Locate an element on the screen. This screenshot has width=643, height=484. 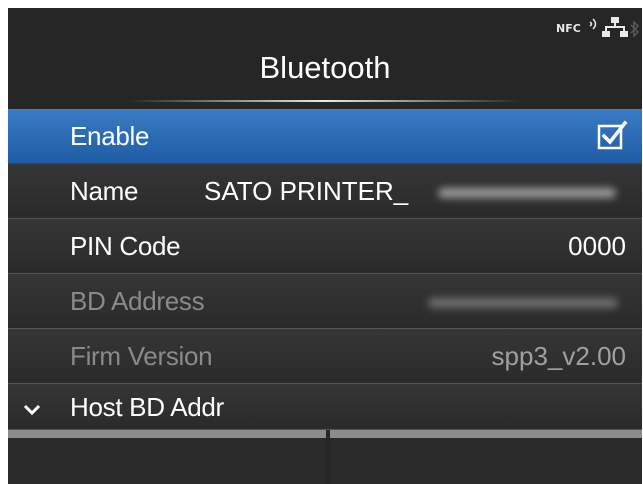
menu-item-label: Firm Version is located at coordinates (141, 356).